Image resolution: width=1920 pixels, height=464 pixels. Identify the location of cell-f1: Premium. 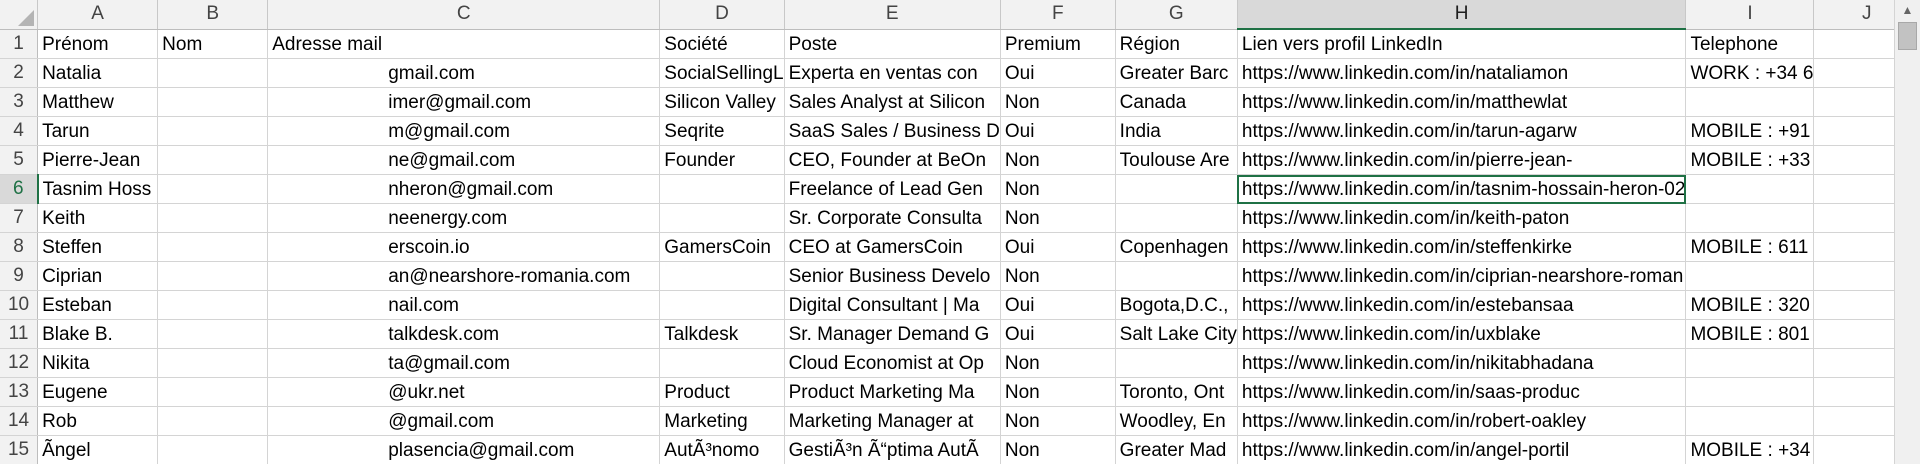
(1058, 44).